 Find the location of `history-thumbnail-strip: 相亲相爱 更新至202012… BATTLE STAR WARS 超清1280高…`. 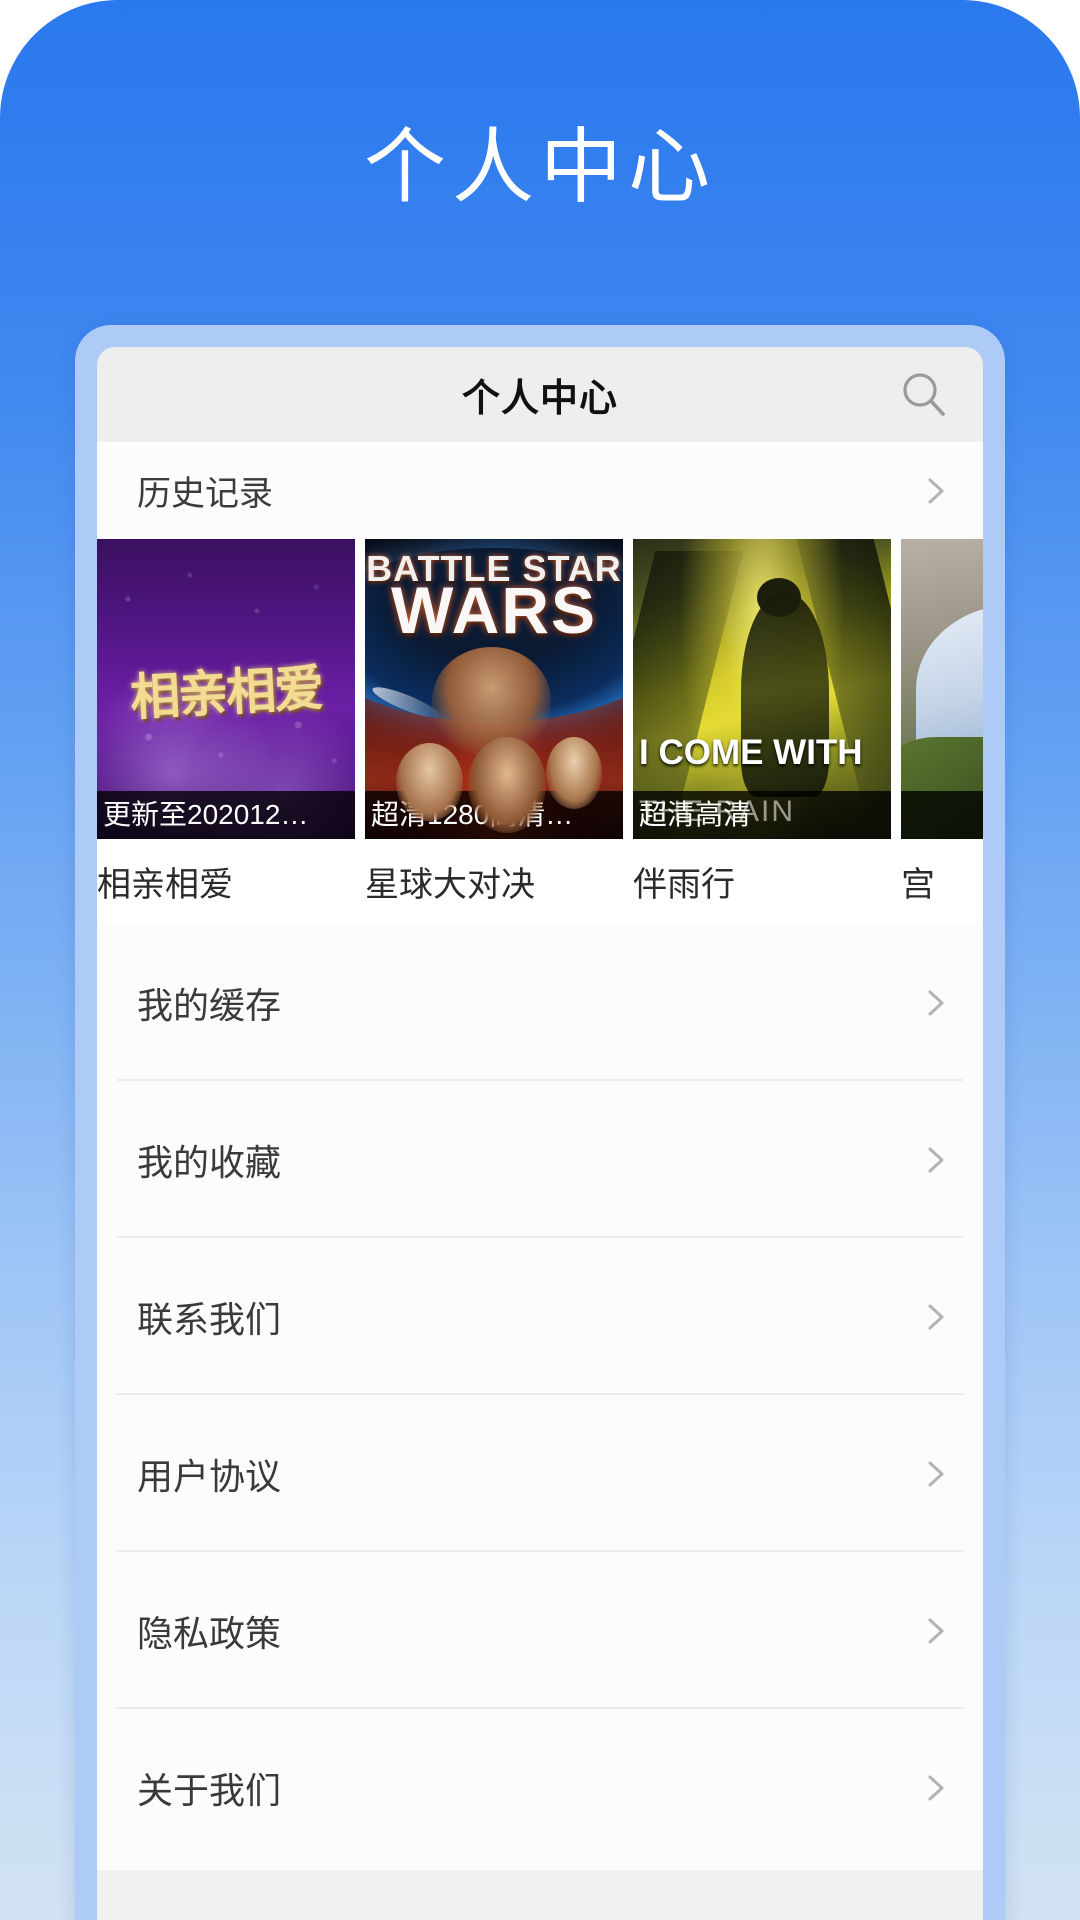

history-thumbnail-strip: 相亲相爱 更新至202012… BATTLE STAR WARS 超清1280高… is located at coordinates (540, 689).